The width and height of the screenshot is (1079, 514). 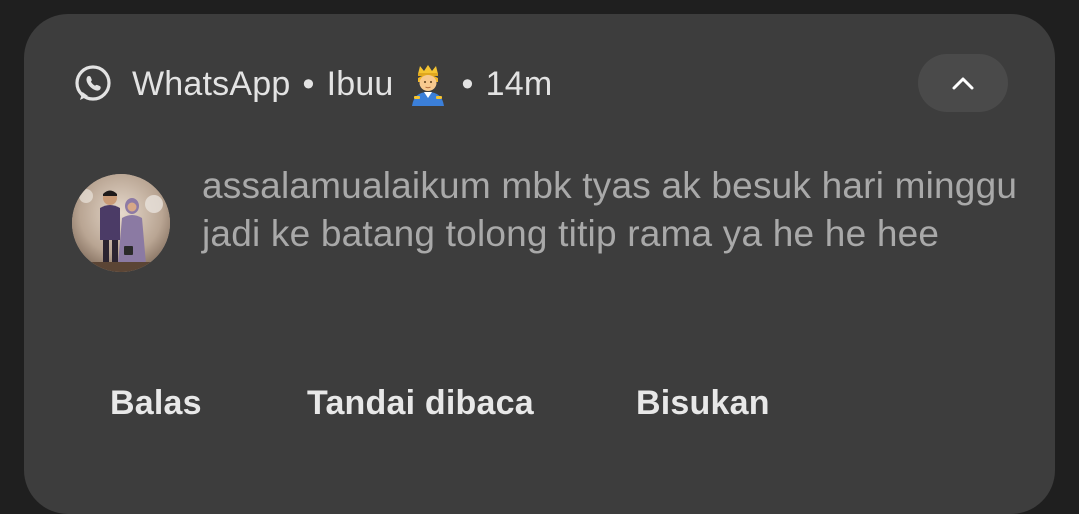 What do you see at coordinates (156, 403) in the screenshot?
I see `reply-button: Balas` at bounding box center [156, 403].